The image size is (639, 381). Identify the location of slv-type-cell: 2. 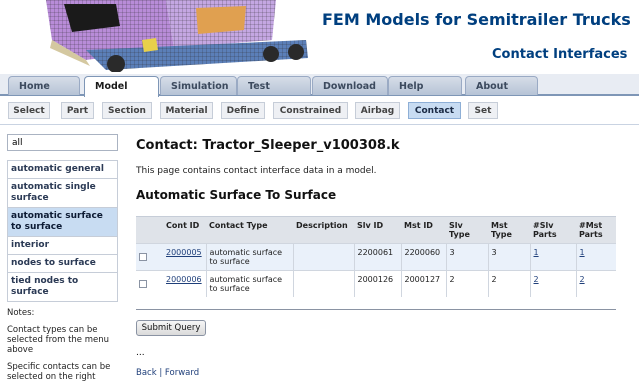
(466, 283).